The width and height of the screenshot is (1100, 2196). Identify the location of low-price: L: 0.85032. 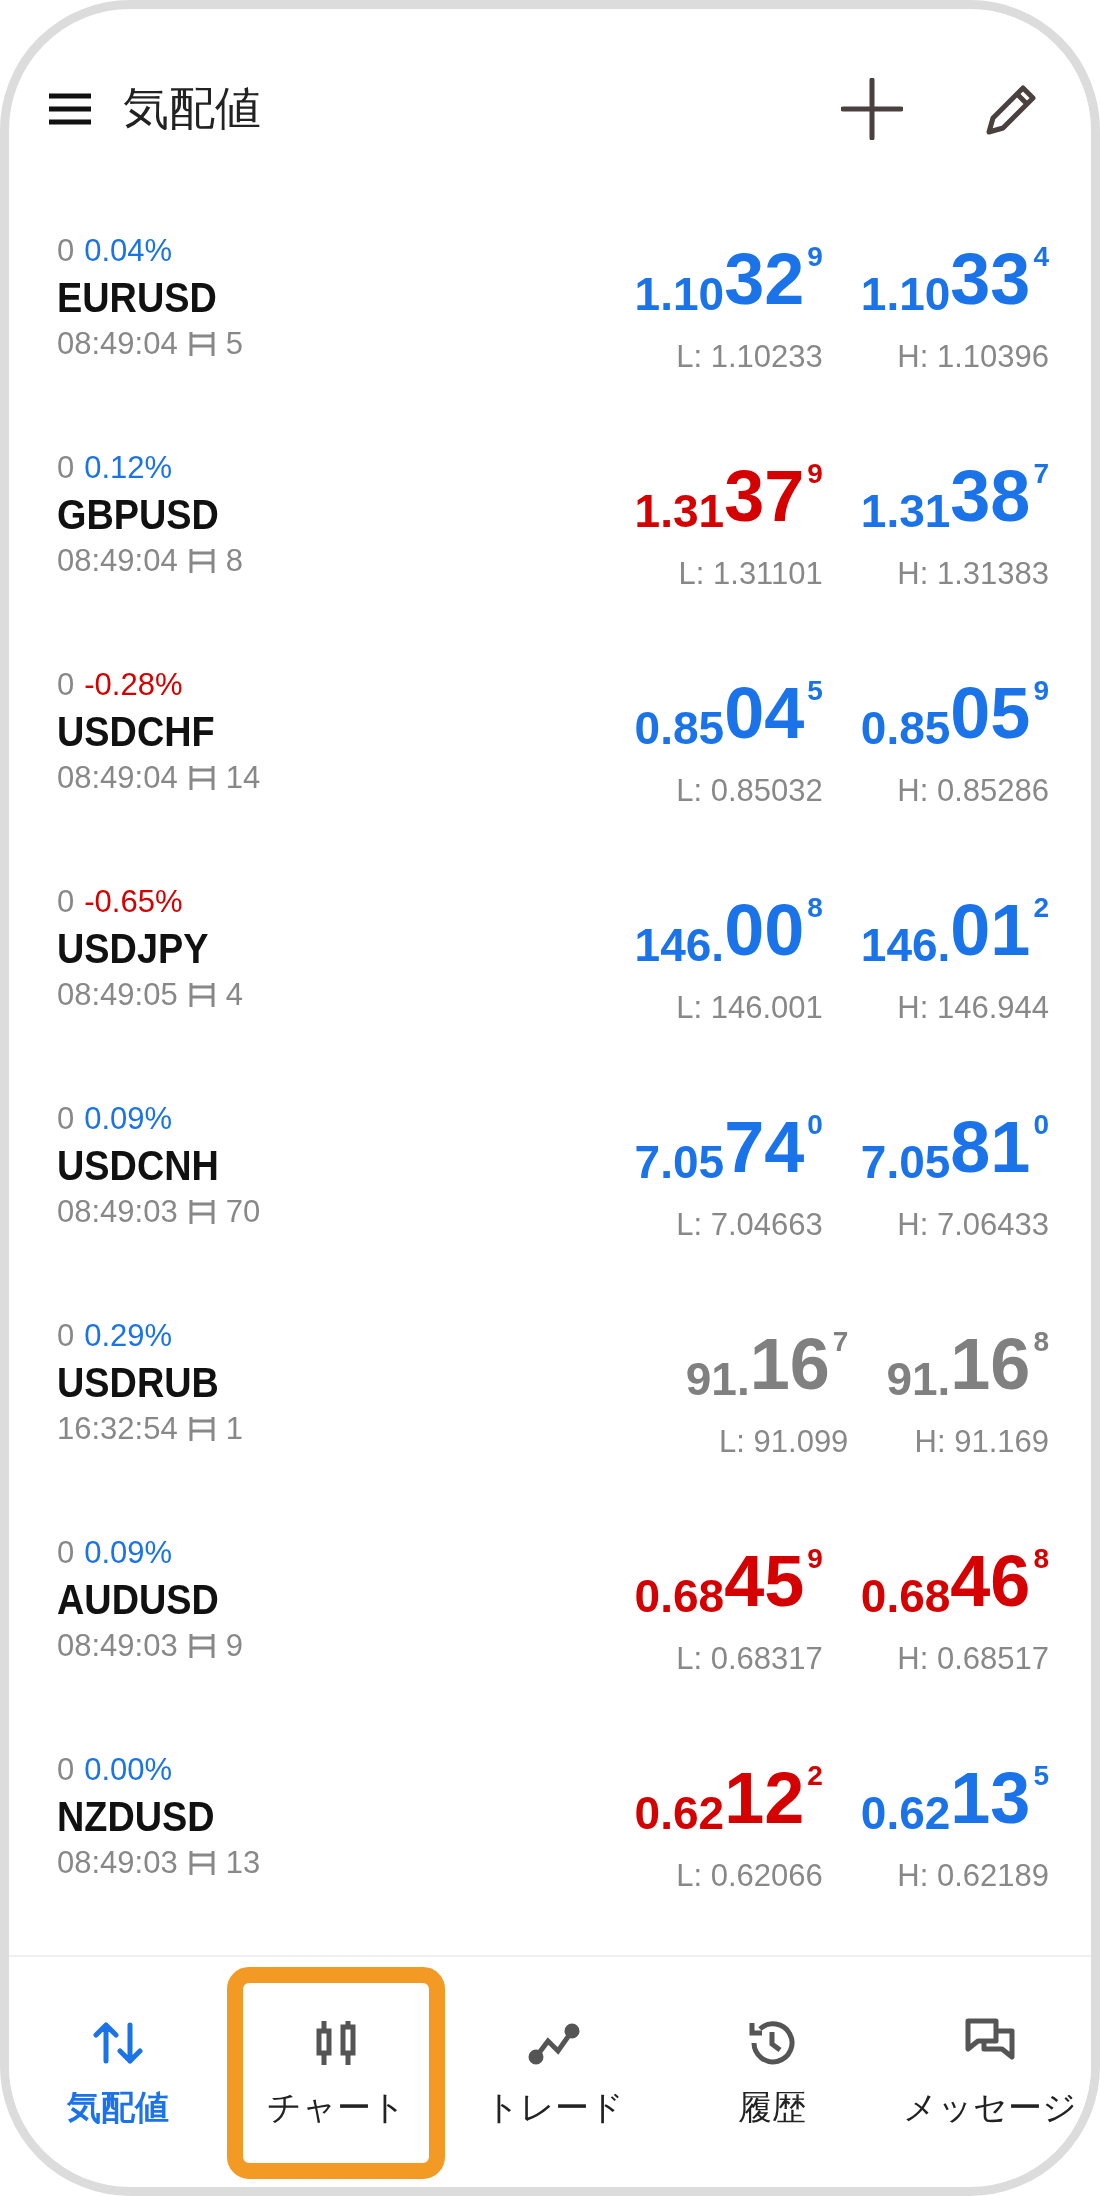
(749, 791).